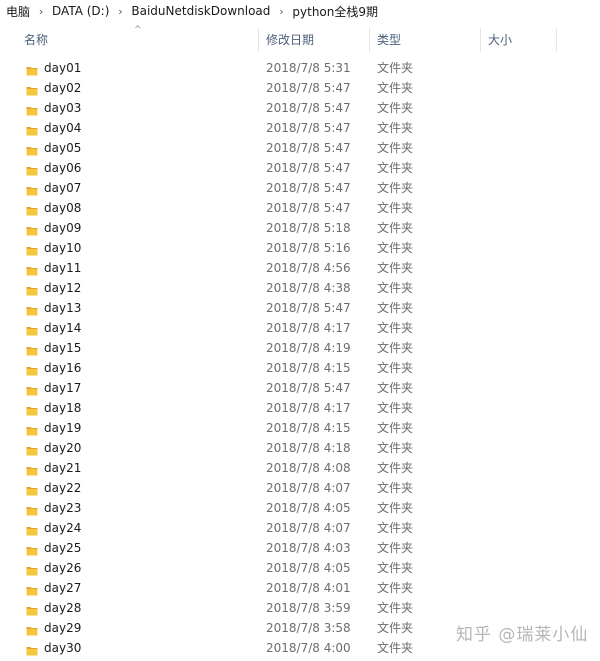 This screenshot has height=661, width=600. What do you see at coordinates (389, 39) in the screenshot?
I see `column-header-type: 类型` at bounding box center [389, 39].